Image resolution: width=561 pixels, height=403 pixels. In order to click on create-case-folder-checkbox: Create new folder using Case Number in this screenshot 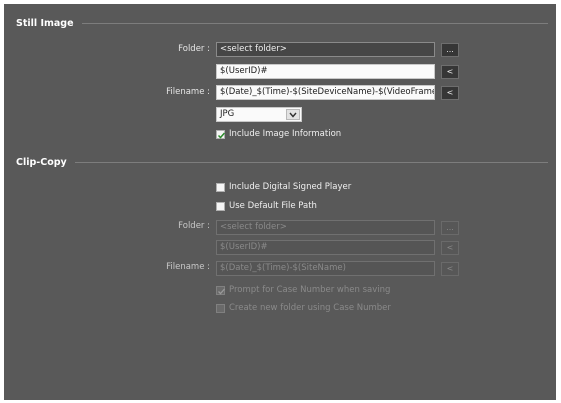, I will do `click(303, 308)`.